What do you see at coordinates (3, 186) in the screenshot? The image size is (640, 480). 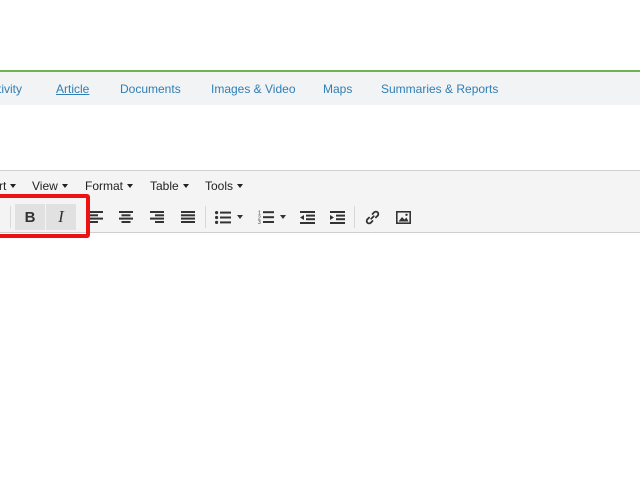 I see `menu-insert-label: rt` at bounding box center [3, 186].